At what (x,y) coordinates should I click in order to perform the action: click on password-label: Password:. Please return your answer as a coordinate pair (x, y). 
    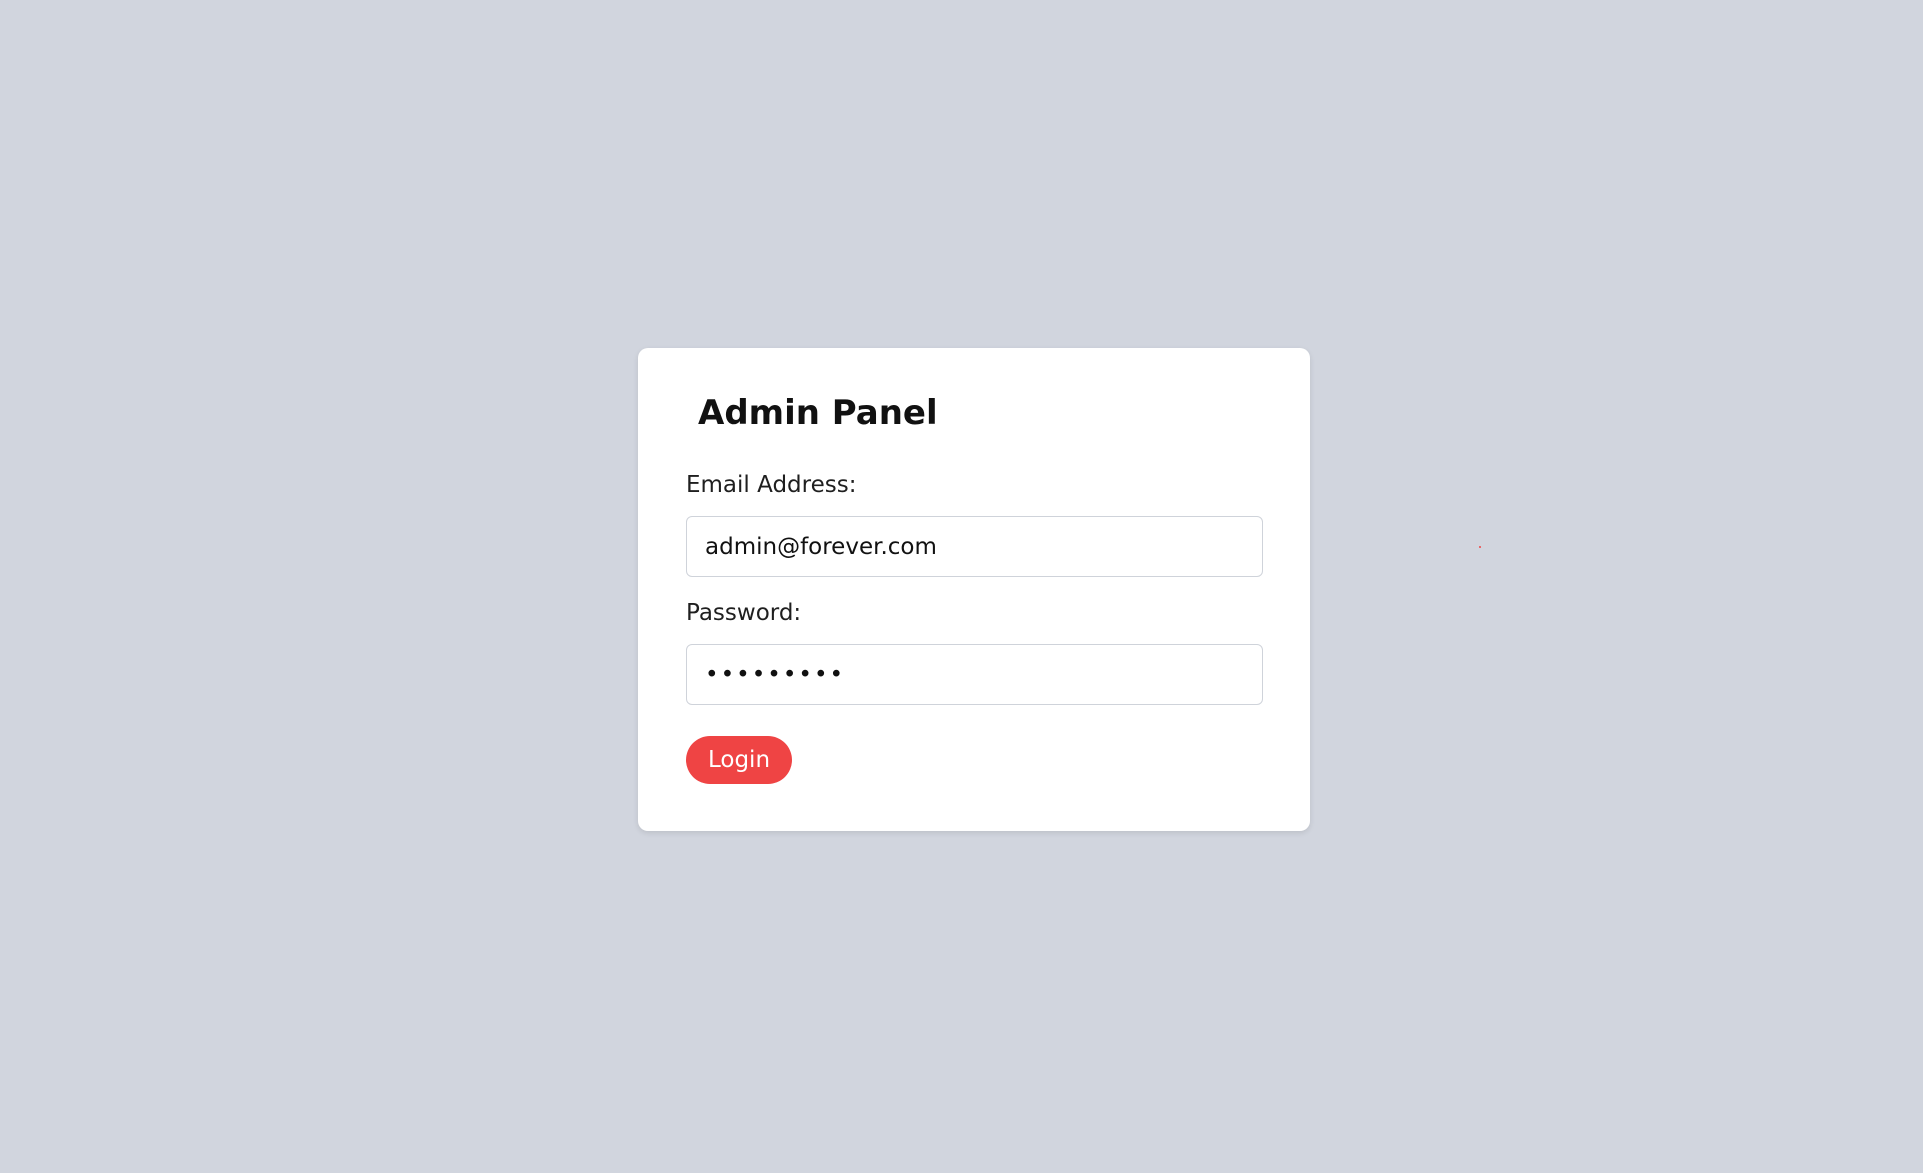
    Looking at the image, I should click on (744, 613).